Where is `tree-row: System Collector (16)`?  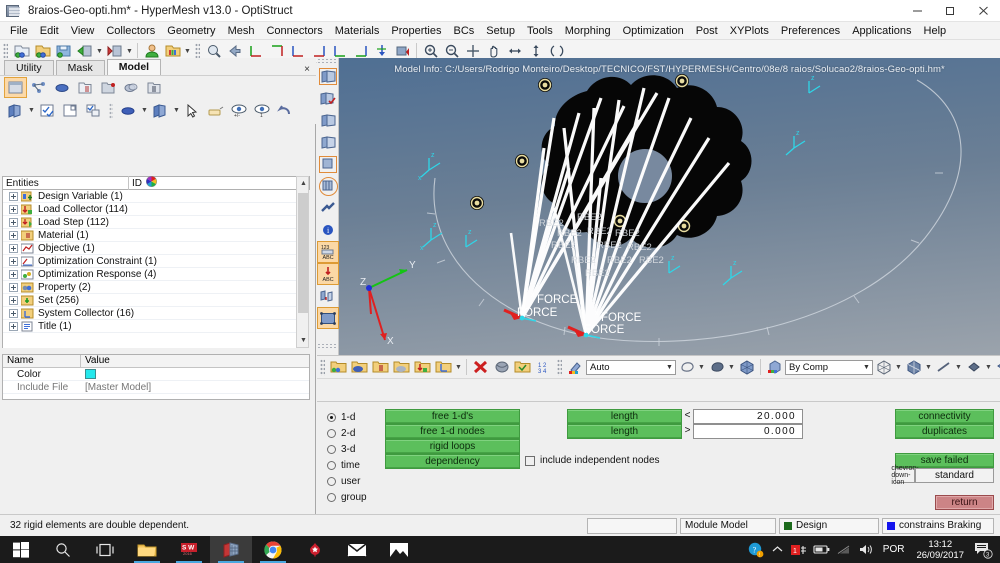
tree-row: System Collector (16) is located at coordinates (150, 313).